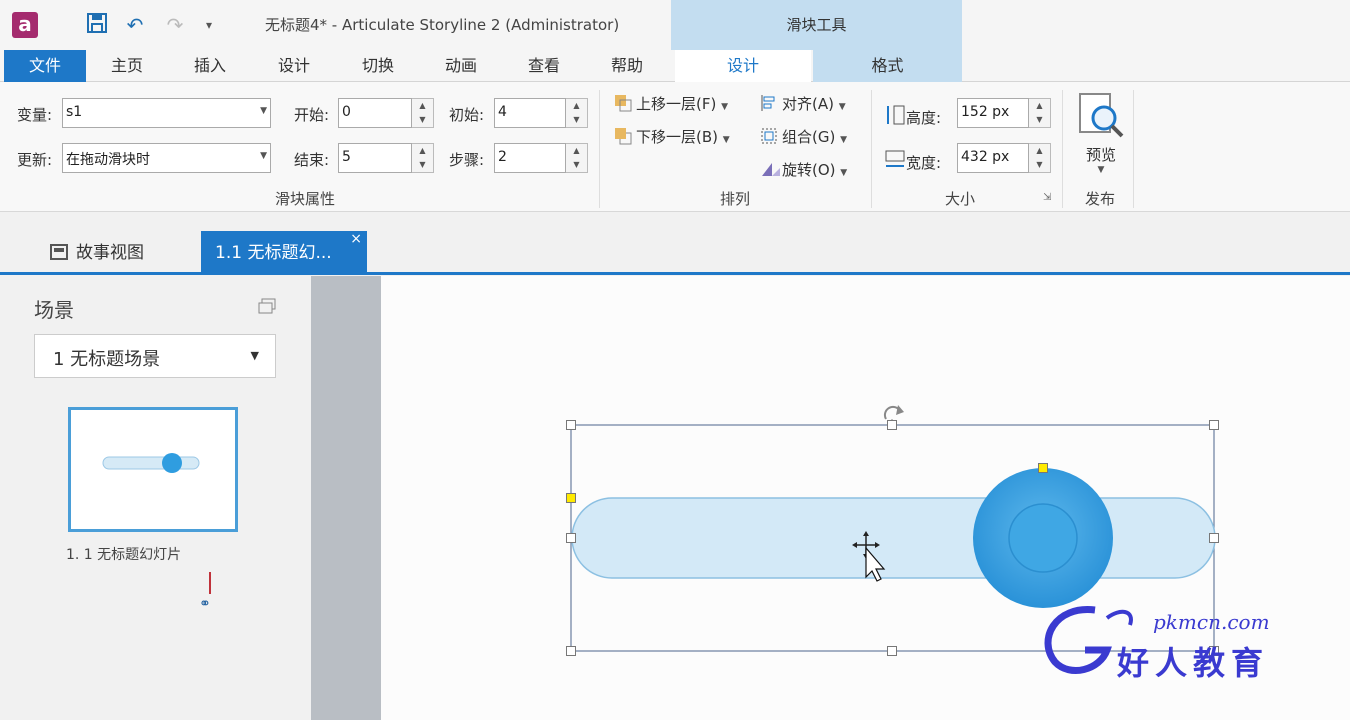 Image resolution: width=1350 pixels, height=720 pixels. Describe the element at coordinates (809, 170) in the screenshot. I see `rotate-label: 旋转(O)` at that location.